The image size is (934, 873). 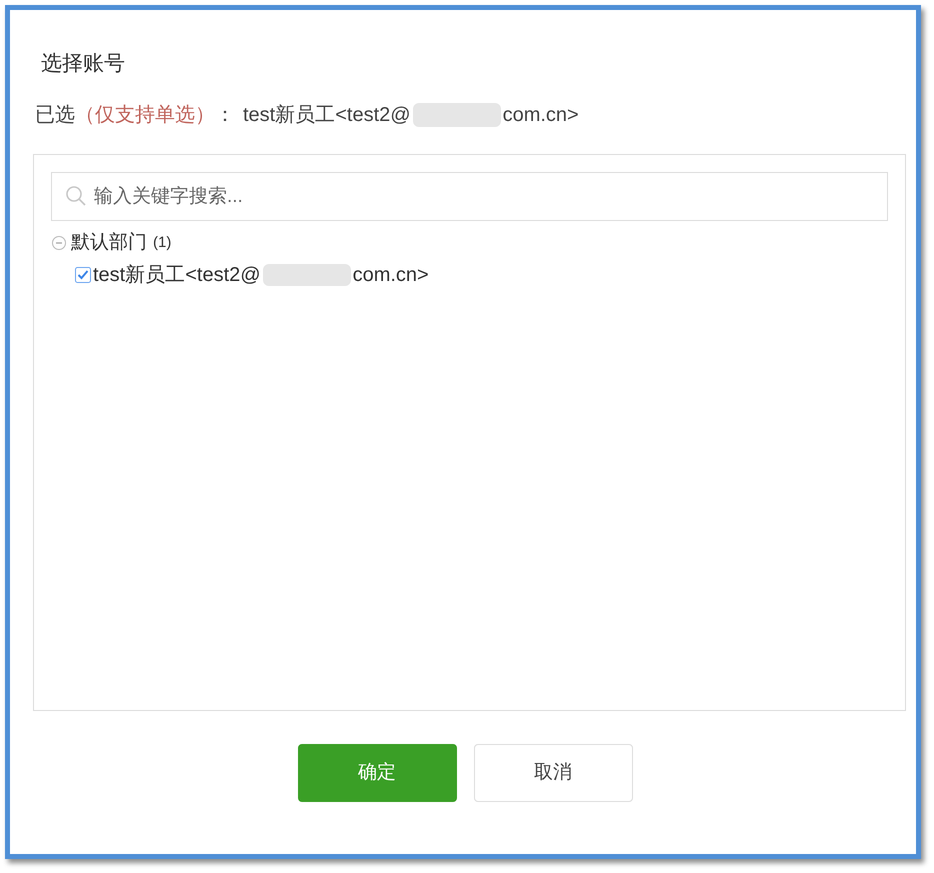 I want to click on account-text: test新员工<test2@, so click(x=177, y=275).